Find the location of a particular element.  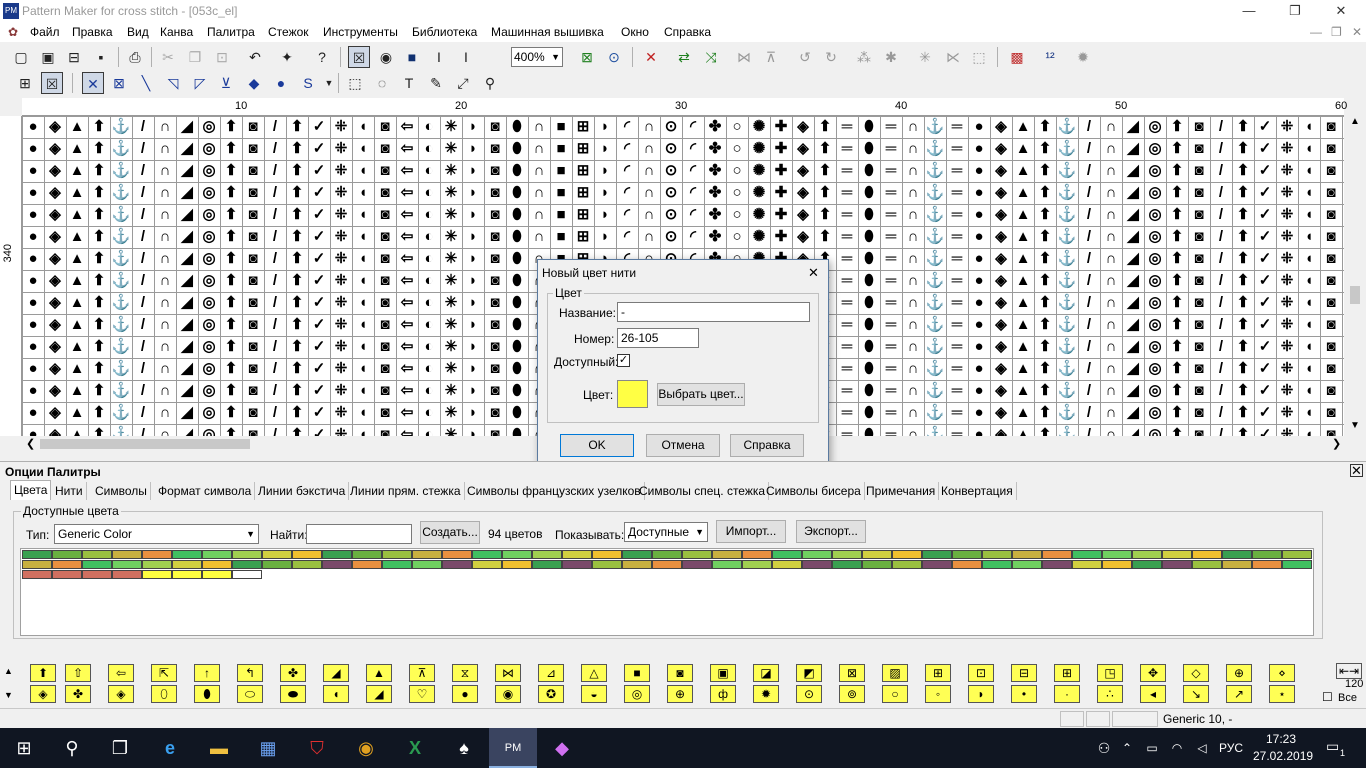

special-stitch-icon: S is located at coordinates (308, 83).